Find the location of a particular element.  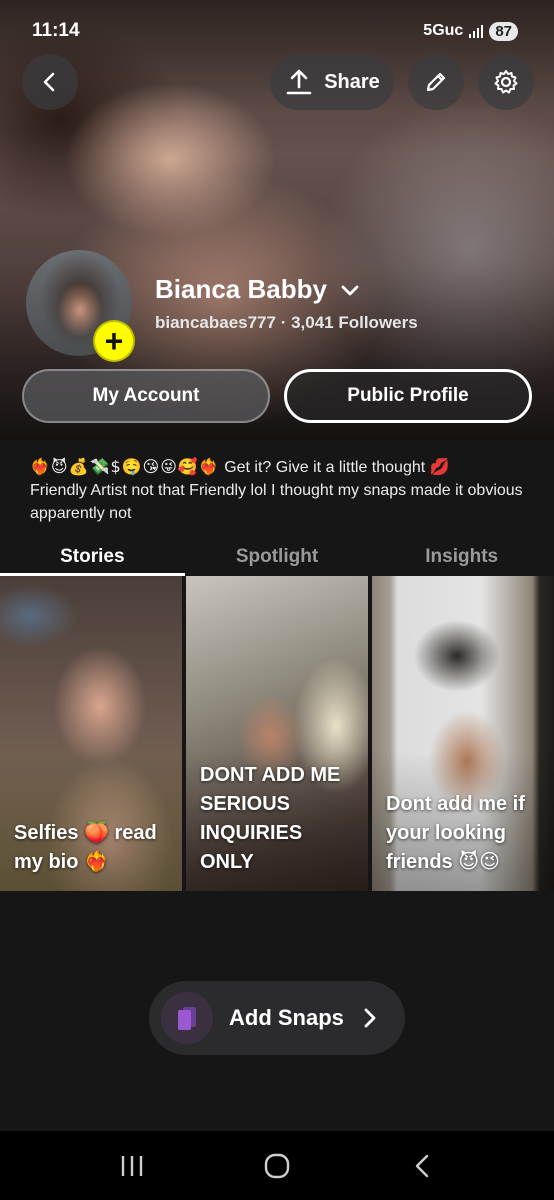

story-tile: DONT ADD ME SERIOUS INQUIRIES ONLY is located at coordinates (277, 733).